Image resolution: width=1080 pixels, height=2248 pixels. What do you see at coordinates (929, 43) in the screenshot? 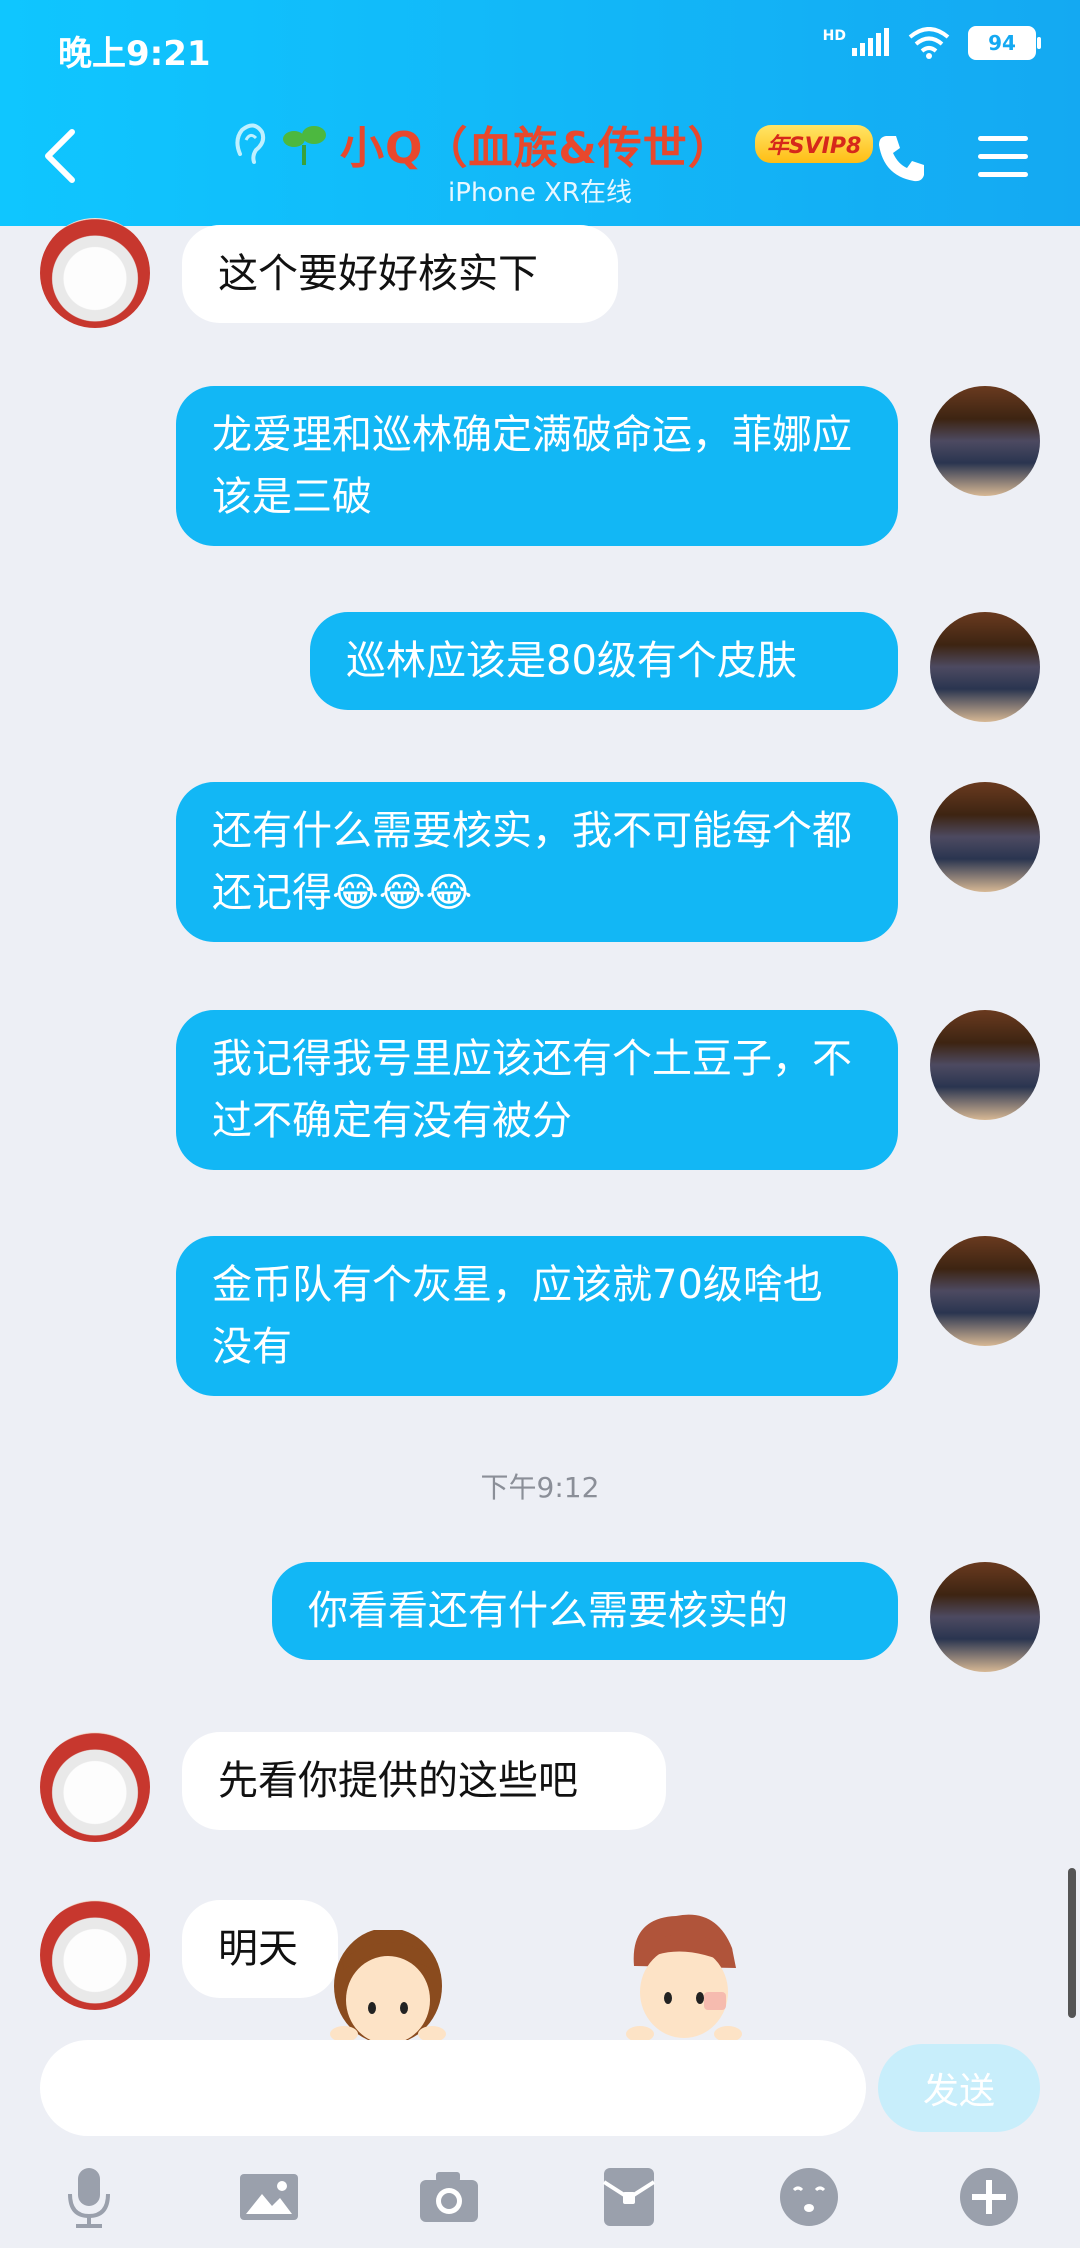
I see `wifi-icon` at bounding box center [929, 43].